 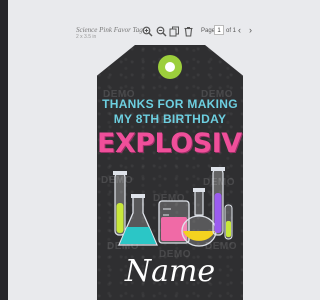 I want to click on left-panel-edge, so click(x=4, y=150).